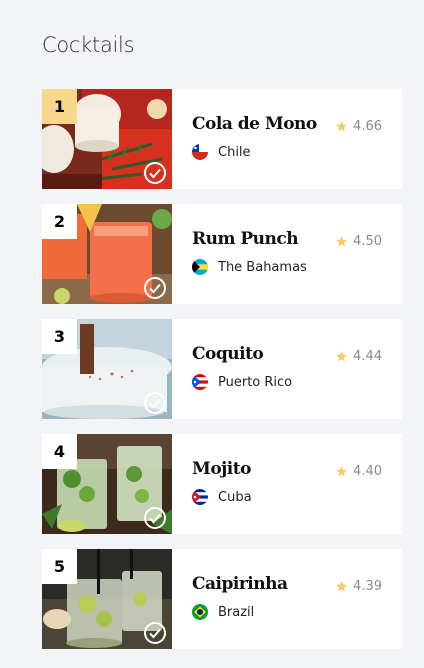  I want to click on cocktail-name: Coquito, so click(228, 354).